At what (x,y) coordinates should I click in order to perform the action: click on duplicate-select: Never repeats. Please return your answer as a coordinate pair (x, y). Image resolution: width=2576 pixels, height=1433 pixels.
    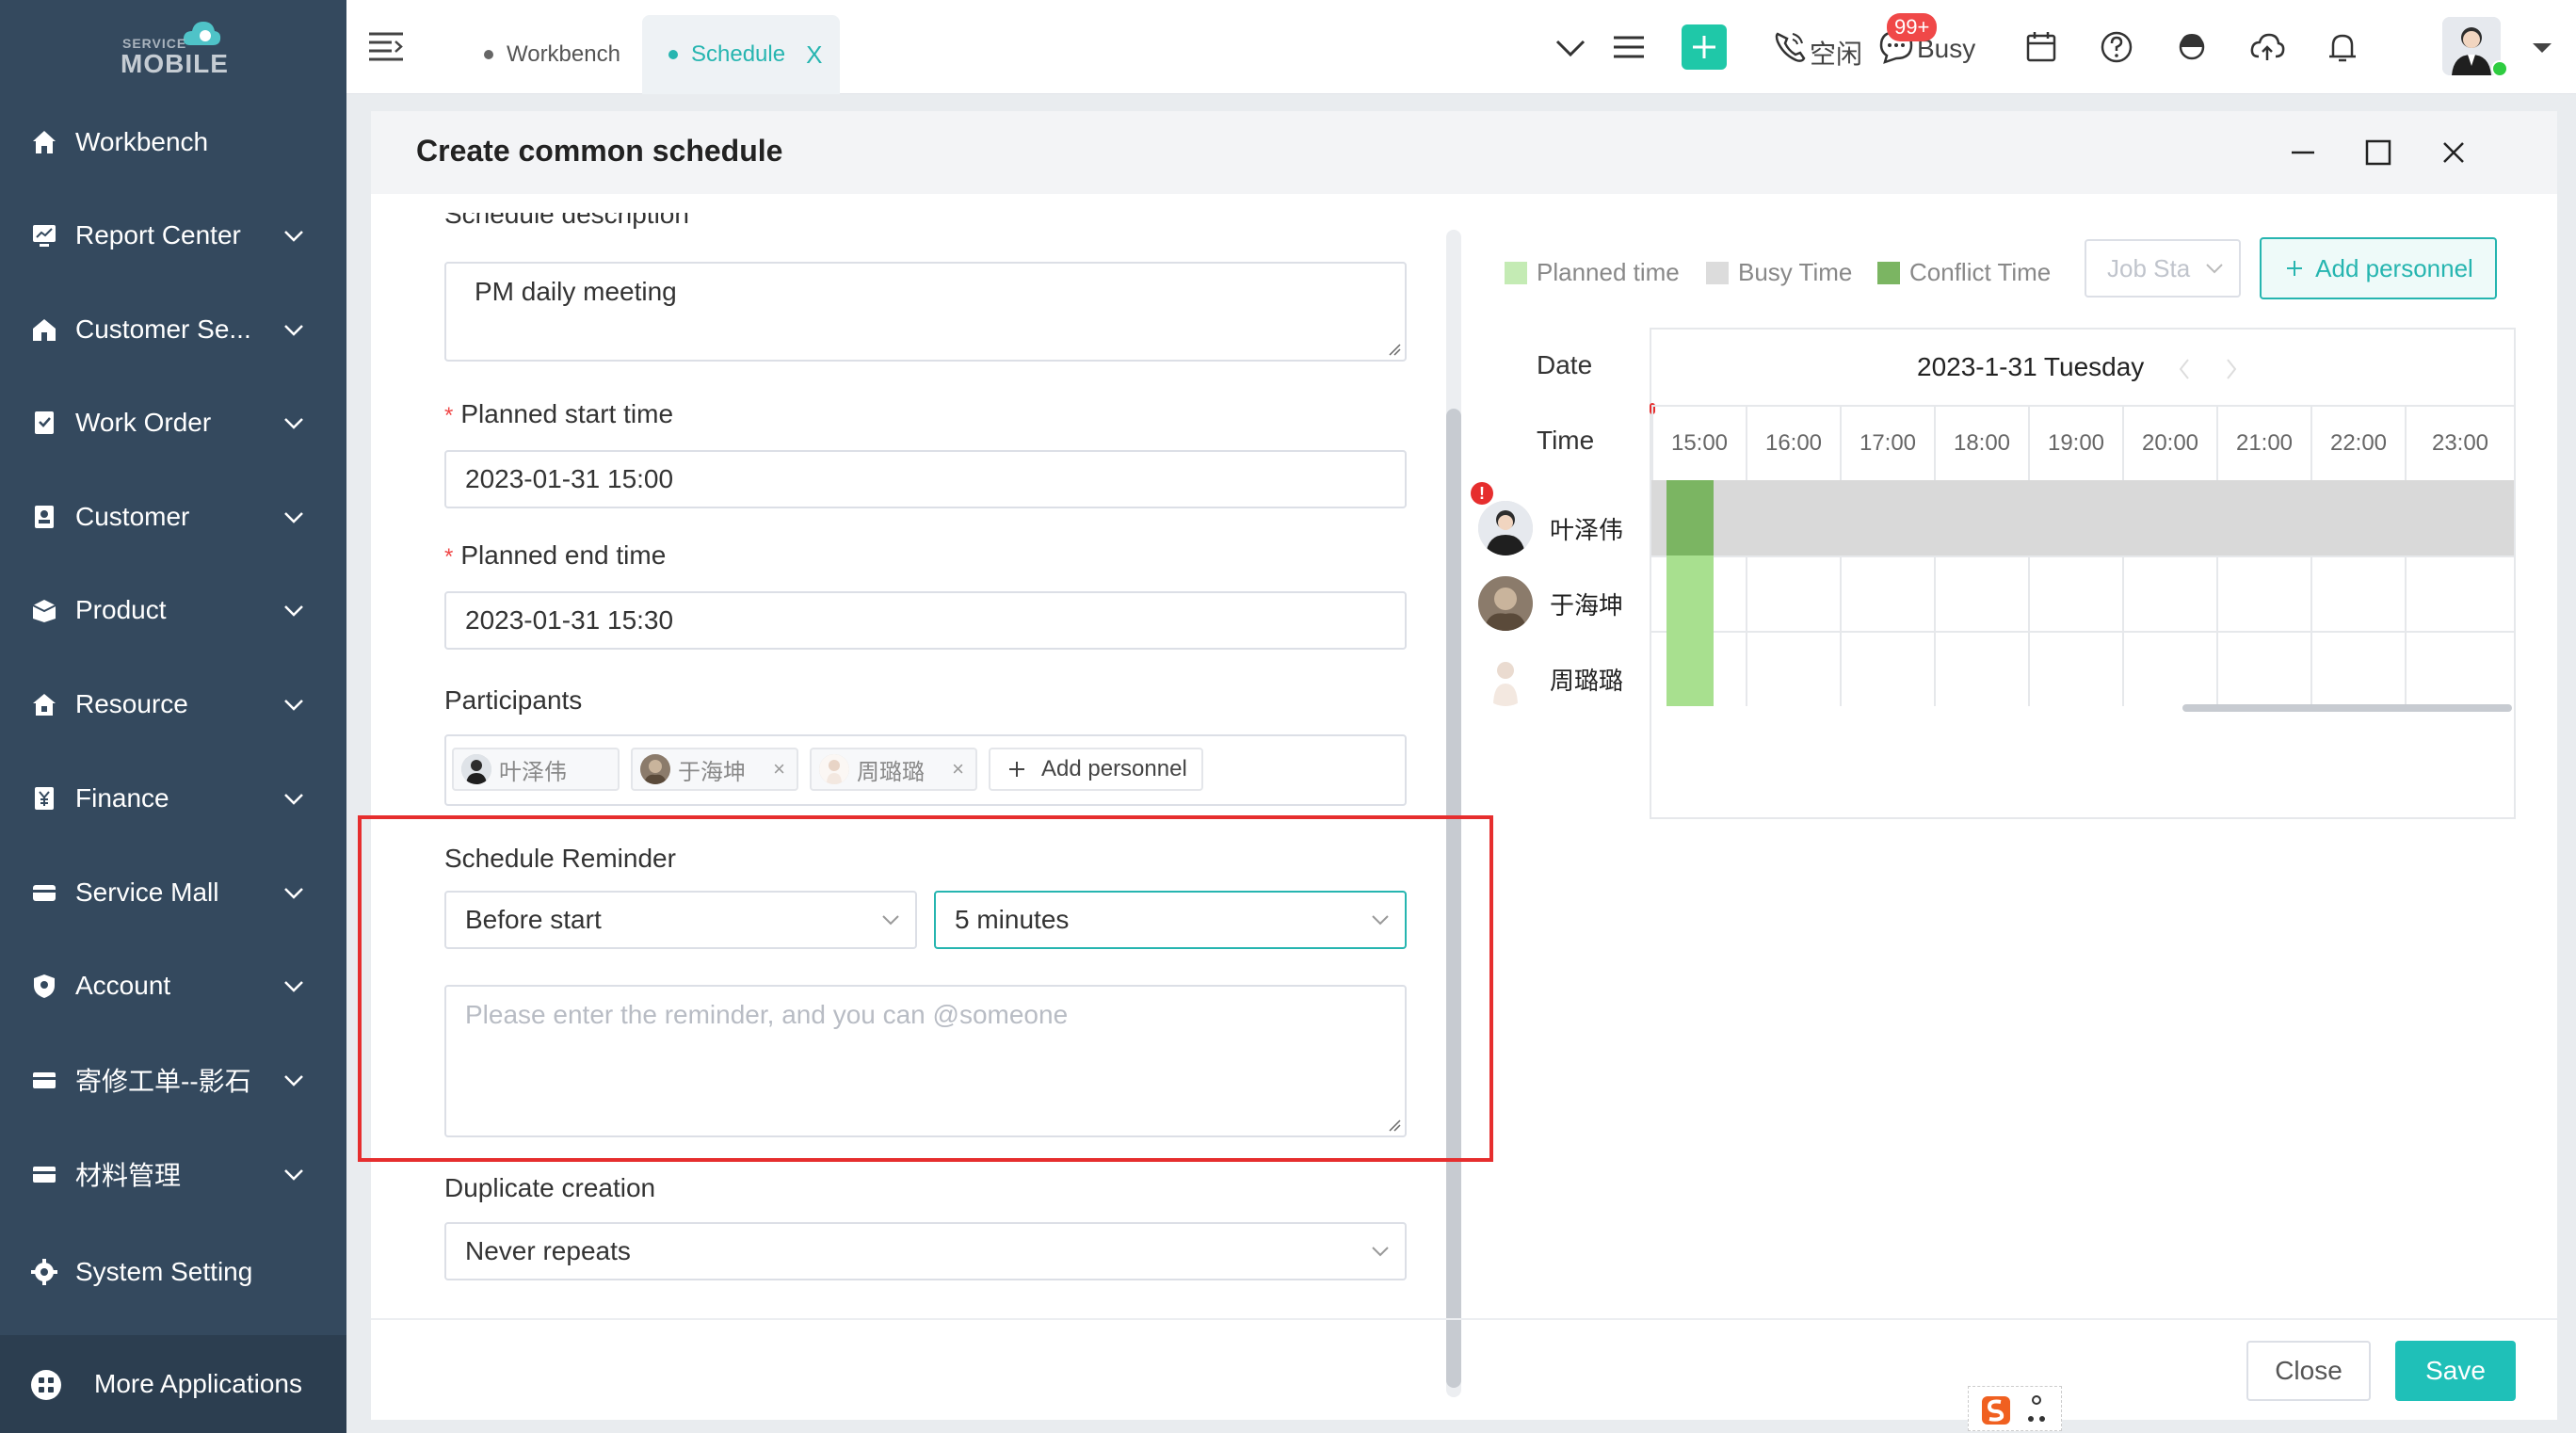
    Looking at the image, I should click on (925, 1251).